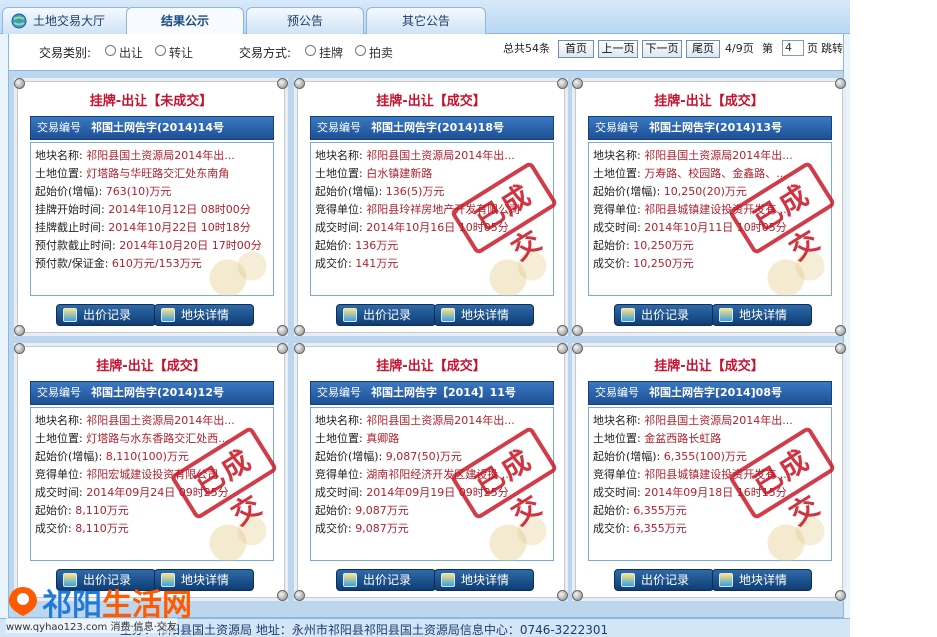 The image size is (937, 637). Describe the element at coordinates (383, 438) in the screenshot. I see `detail-value: 真卿路` at that location.